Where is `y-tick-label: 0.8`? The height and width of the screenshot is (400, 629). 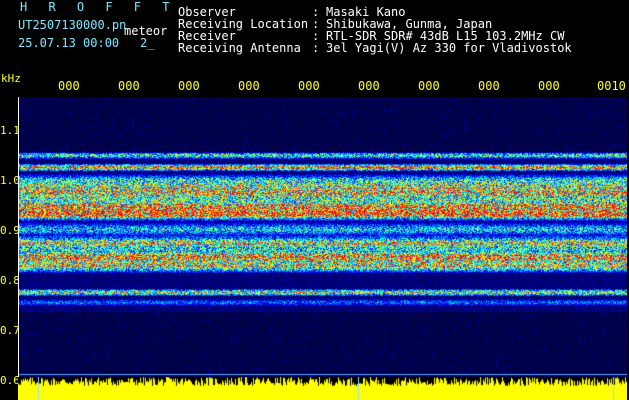 y-tick-label: 0.8 is located at coordinates (10, 280).